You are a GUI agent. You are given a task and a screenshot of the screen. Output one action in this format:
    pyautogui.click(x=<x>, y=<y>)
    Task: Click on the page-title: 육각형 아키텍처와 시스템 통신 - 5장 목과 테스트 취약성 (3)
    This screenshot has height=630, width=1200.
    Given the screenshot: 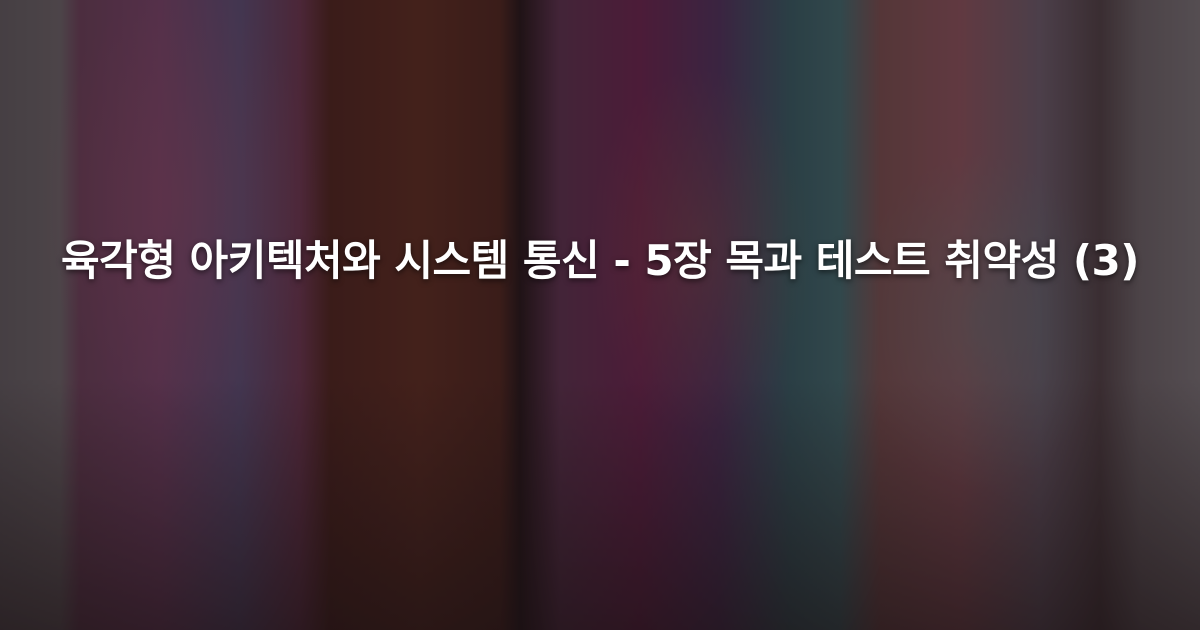 What is the action you would take?
    pyautogui.click(x=600, y=260)
    